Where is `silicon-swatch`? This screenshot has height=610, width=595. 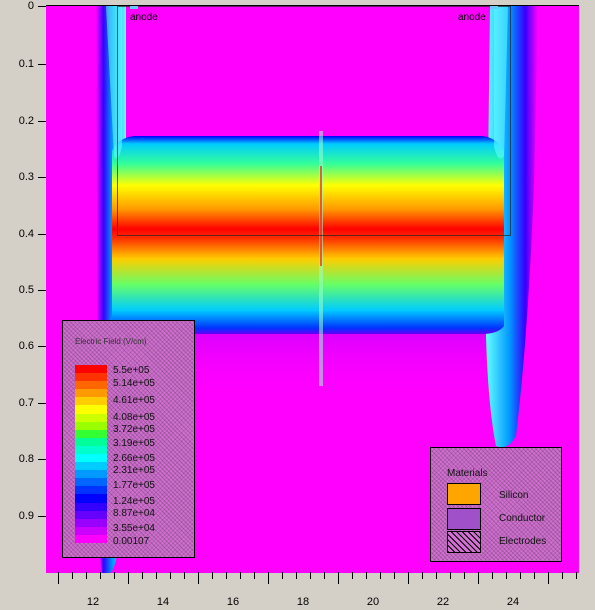 silicon-swatch is located at coordinates (464, 494).